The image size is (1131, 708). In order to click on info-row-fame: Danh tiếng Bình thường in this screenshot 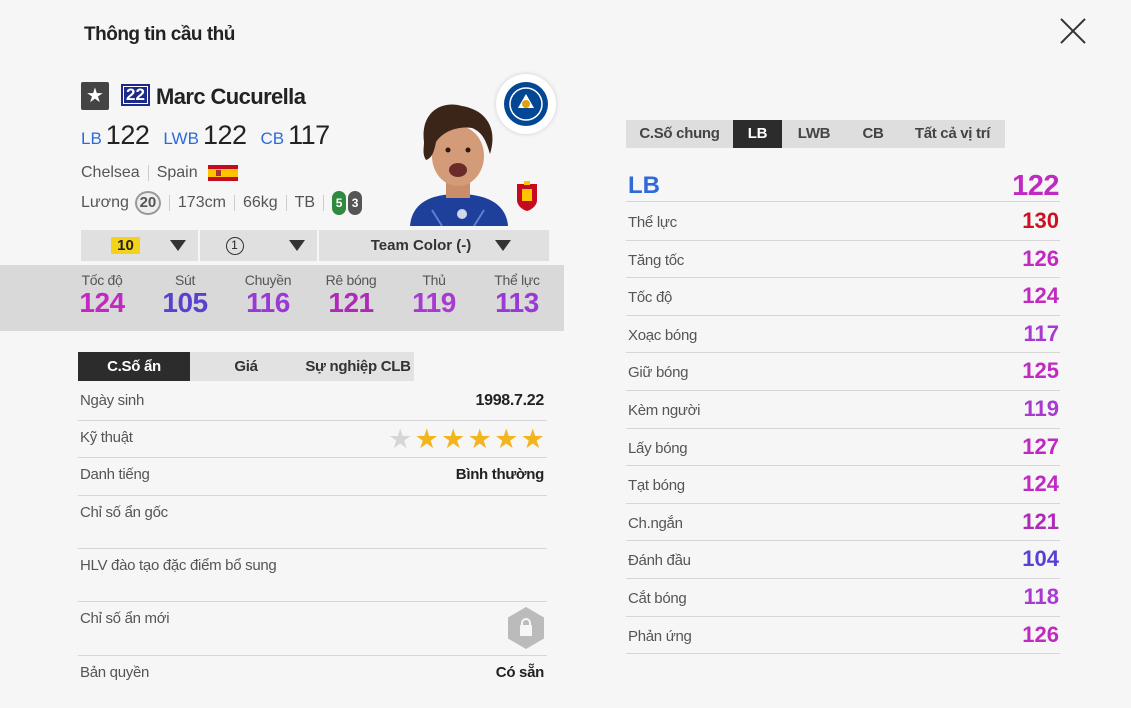, I will do `click(312, 477)`.